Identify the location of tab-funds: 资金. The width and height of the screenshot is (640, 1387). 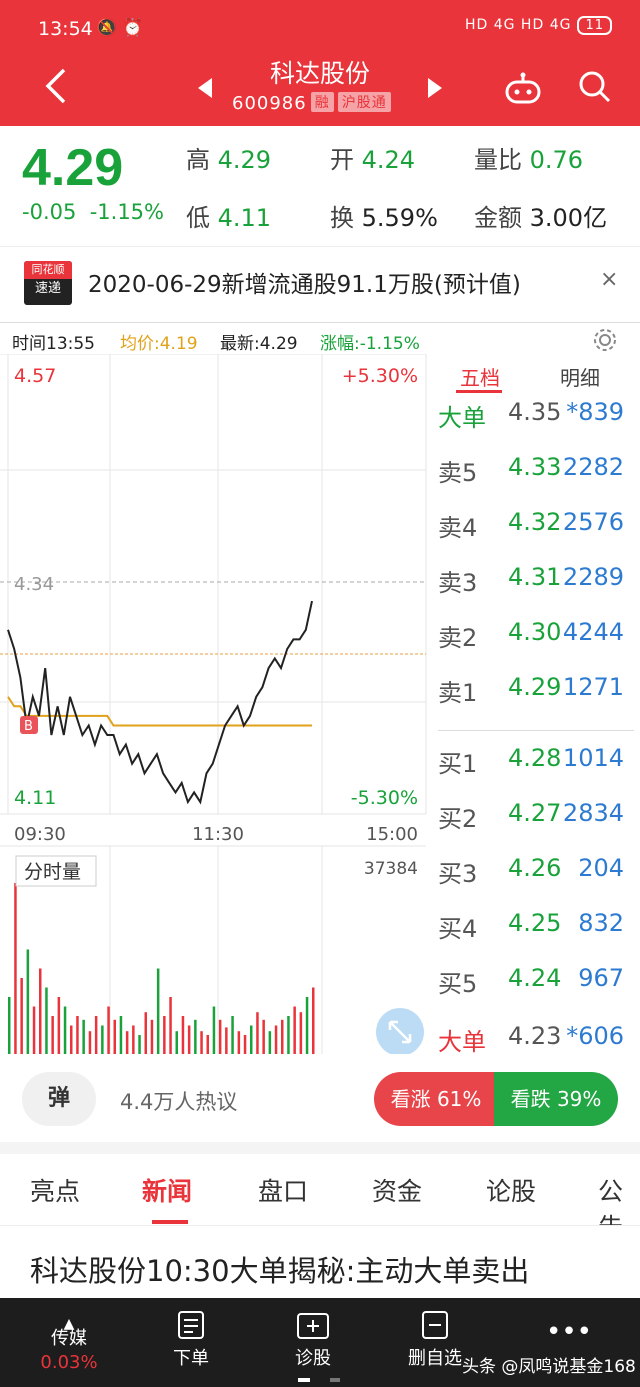
(397, 1190).